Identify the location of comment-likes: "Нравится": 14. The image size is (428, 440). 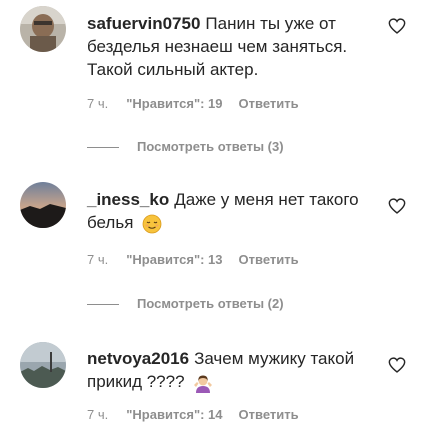
(174, 414).